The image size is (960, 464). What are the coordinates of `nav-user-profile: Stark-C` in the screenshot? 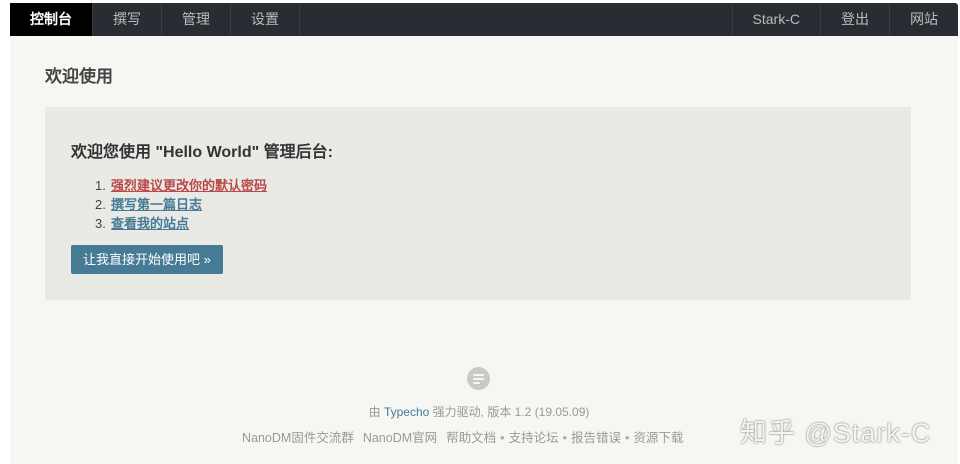 It's located at (775, 19).